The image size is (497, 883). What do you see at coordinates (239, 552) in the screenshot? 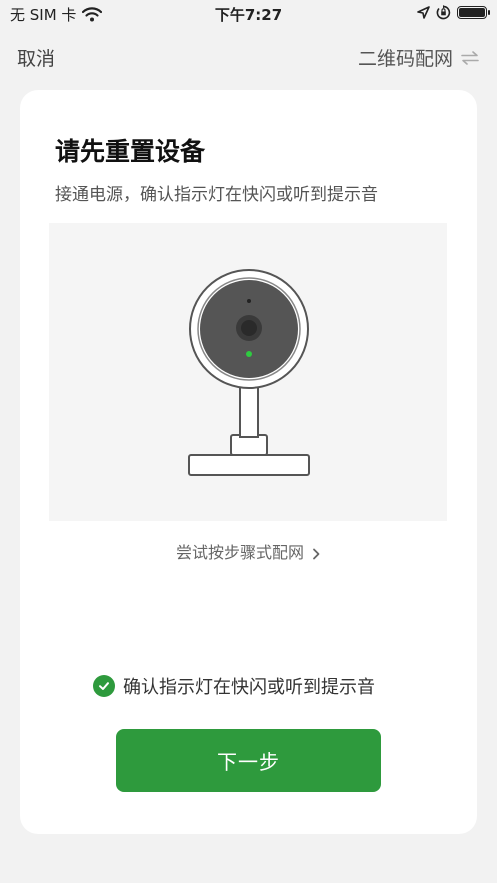
I see `step-config-label: 尝试按步骤式配网` at bounding box center [239, 552].